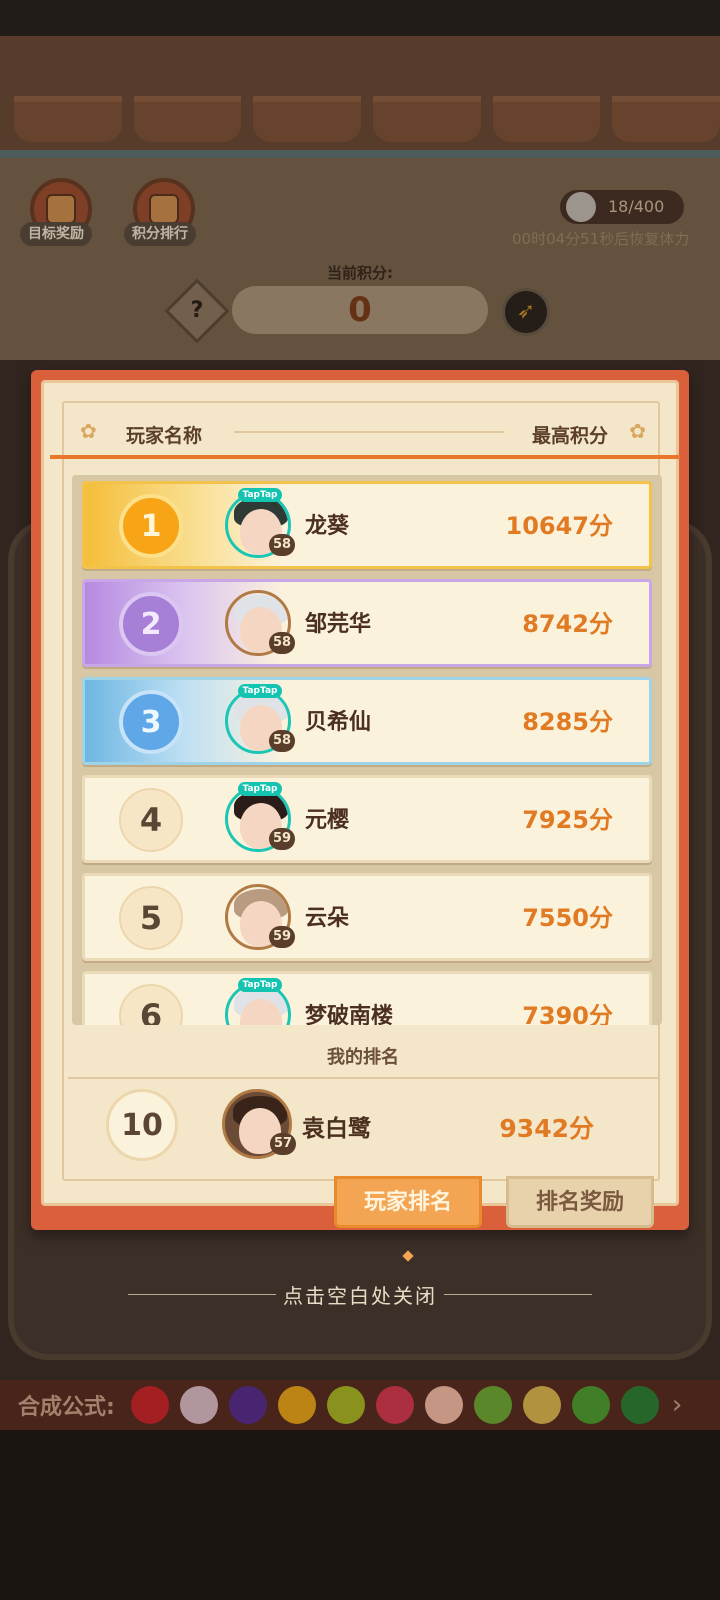 This screenshot has height=1600, width=720. I want to click on ranking-row: 1 TapTap 58 龙葵 10647分, so click(367, 525).